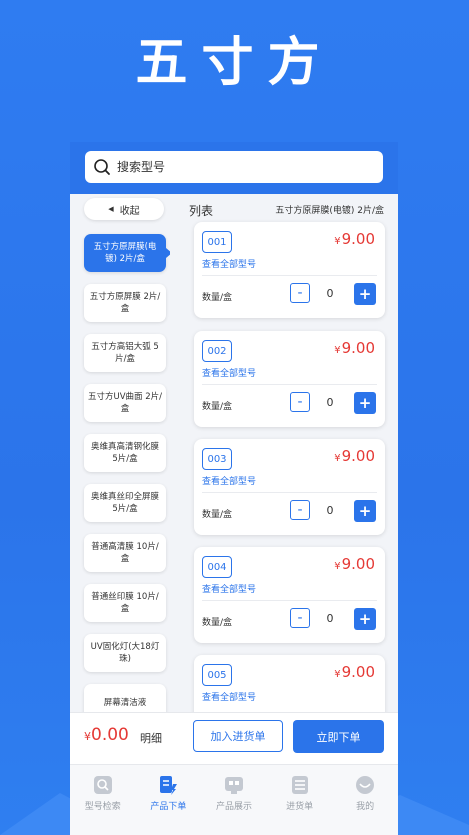  What do you see at coordinates (238, 736) in the screenshot?
I see `add-to-order-list-button: 加入进货单` at bounding box center [238, 736].